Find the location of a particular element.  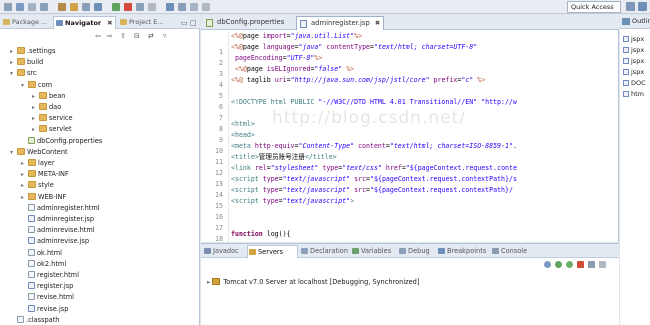

code-line: function log(){ is located at coordinates (261, 234).